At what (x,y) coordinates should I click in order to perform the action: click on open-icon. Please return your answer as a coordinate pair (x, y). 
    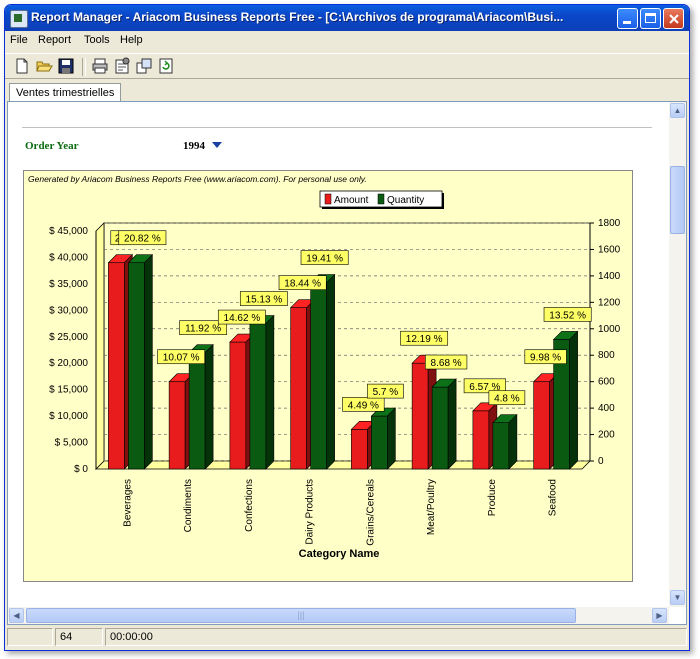
    Looking at the image, I should click on (44, 66).